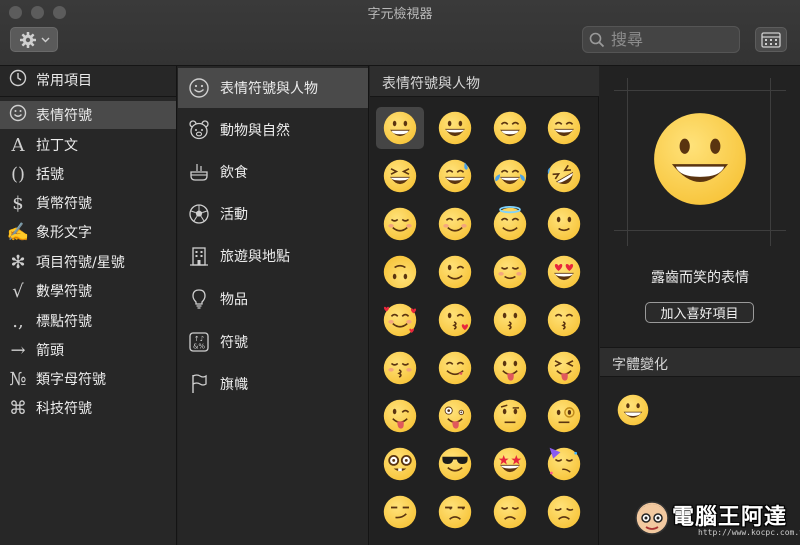  What do you see at coordinates (273, 299) in the screenshot?
I see `category-objects: 物品` at bounding box center [273, 299].